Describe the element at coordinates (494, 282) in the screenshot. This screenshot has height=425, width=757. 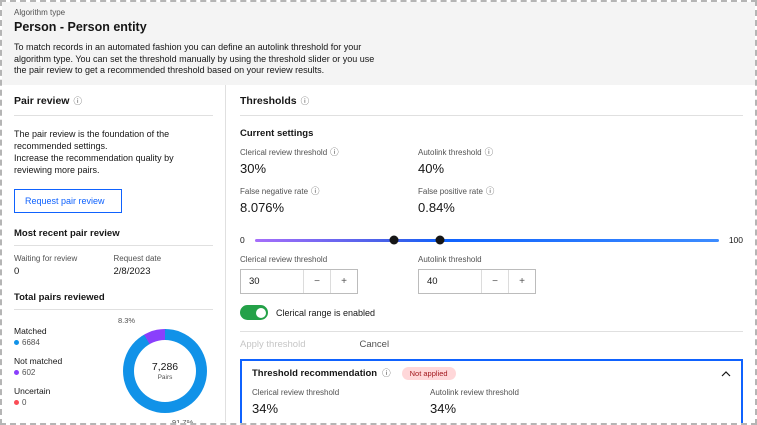
I see `autolink-decrement-button: −` at that location.